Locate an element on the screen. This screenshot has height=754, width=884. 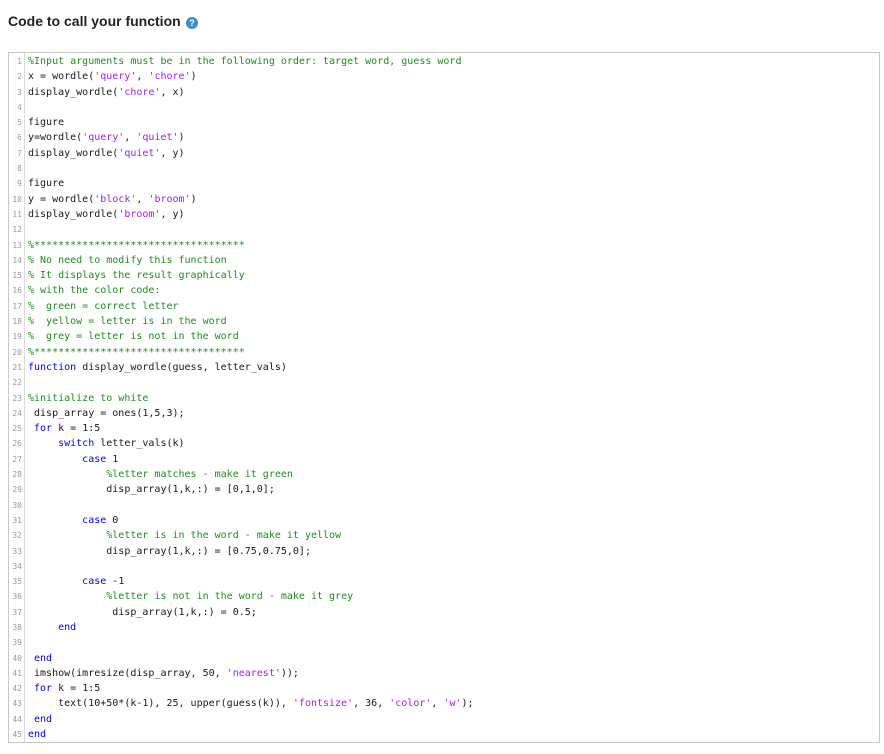
code-line: 45 end is located at coordinates (444, 734).